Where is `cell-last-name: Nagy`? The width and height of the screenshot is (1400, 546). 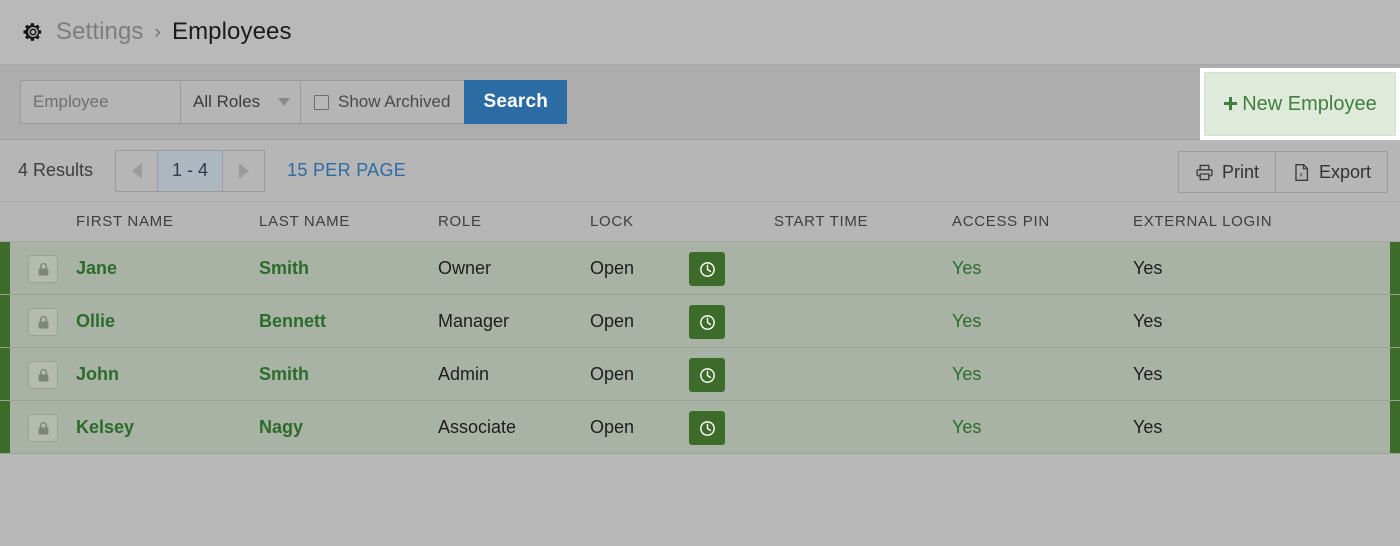
cell-last-name: Nagy is located at coordinates (281, 427).